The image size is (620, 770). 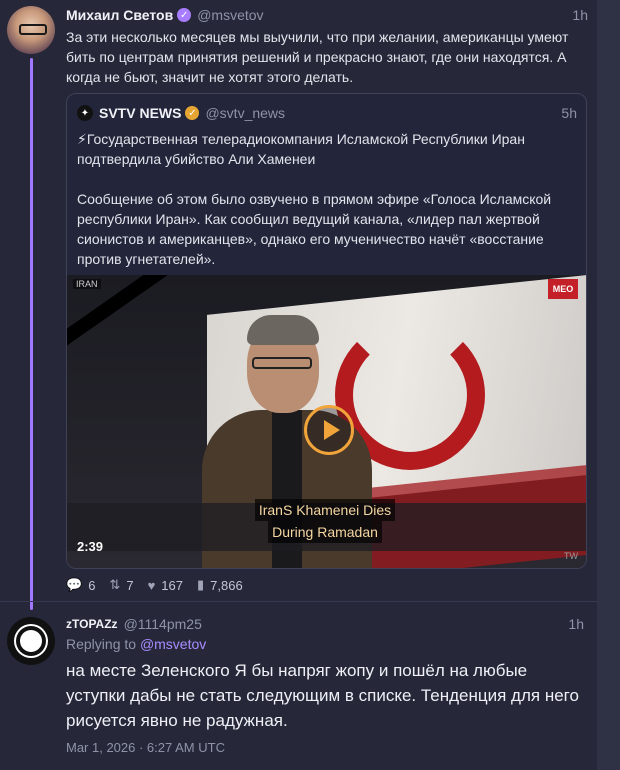 I want to click on divider, so click(x=298, y=601).